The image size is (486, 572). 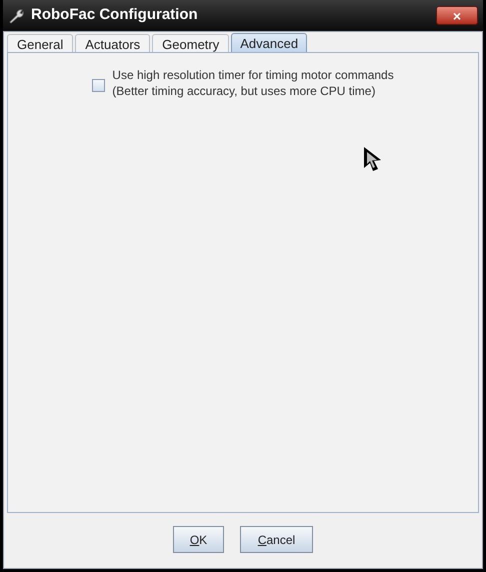 I want to click on window-title: RoboFac Configuration, so click(x=115, y=15).